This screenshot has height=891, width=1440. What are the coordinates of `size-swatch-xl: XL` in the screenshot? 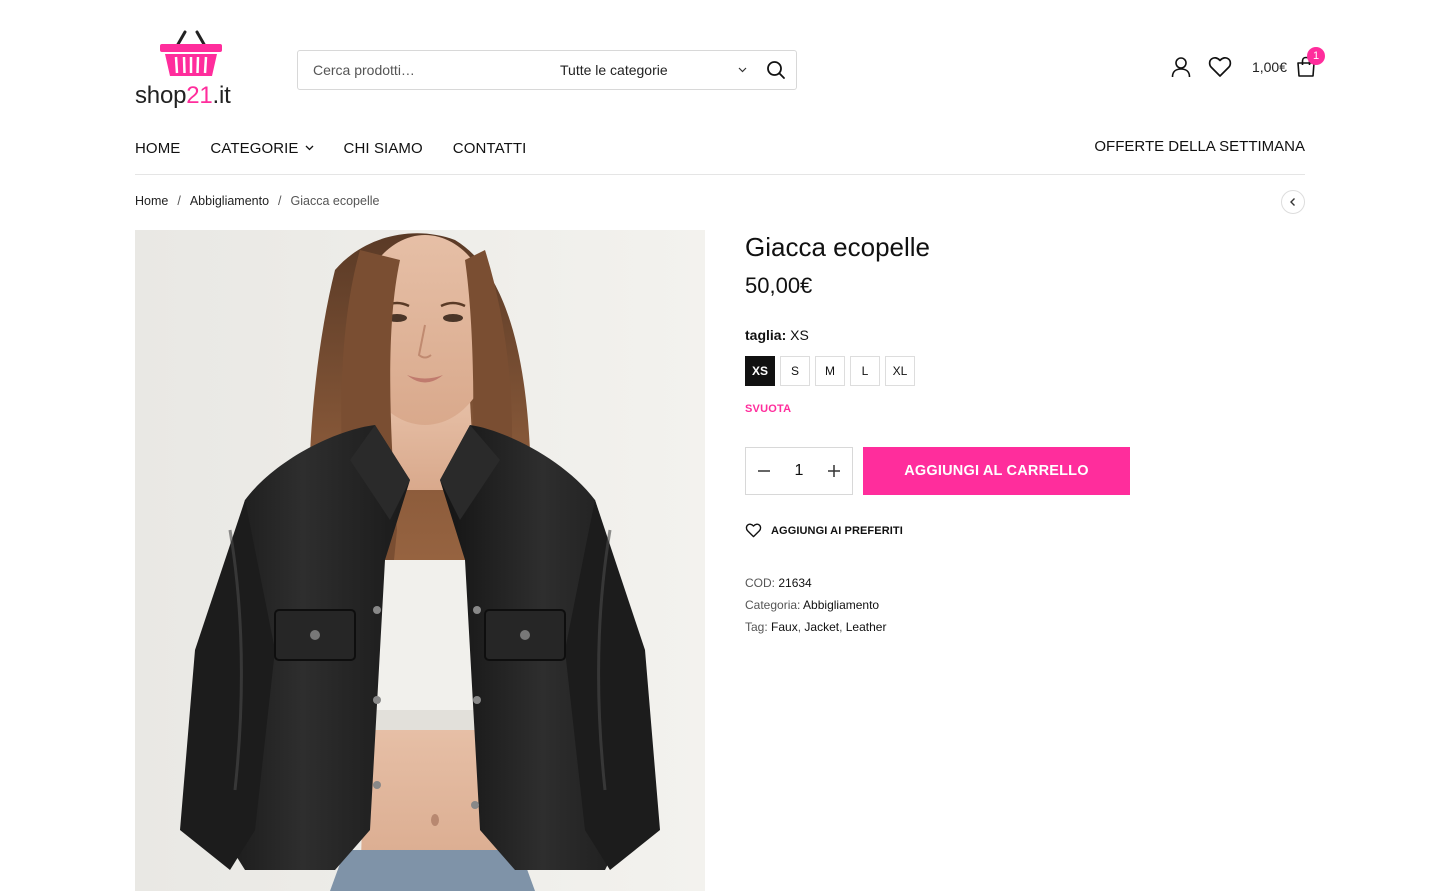 It's located at (900, 371).